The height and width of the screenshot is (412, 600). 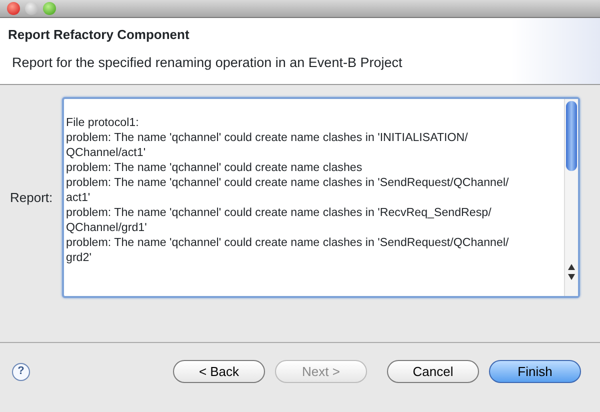 What do you see at coordinates (571, 277) in the screenshot?
I see `scroll-down-icon` at bounding box center [571, 277].